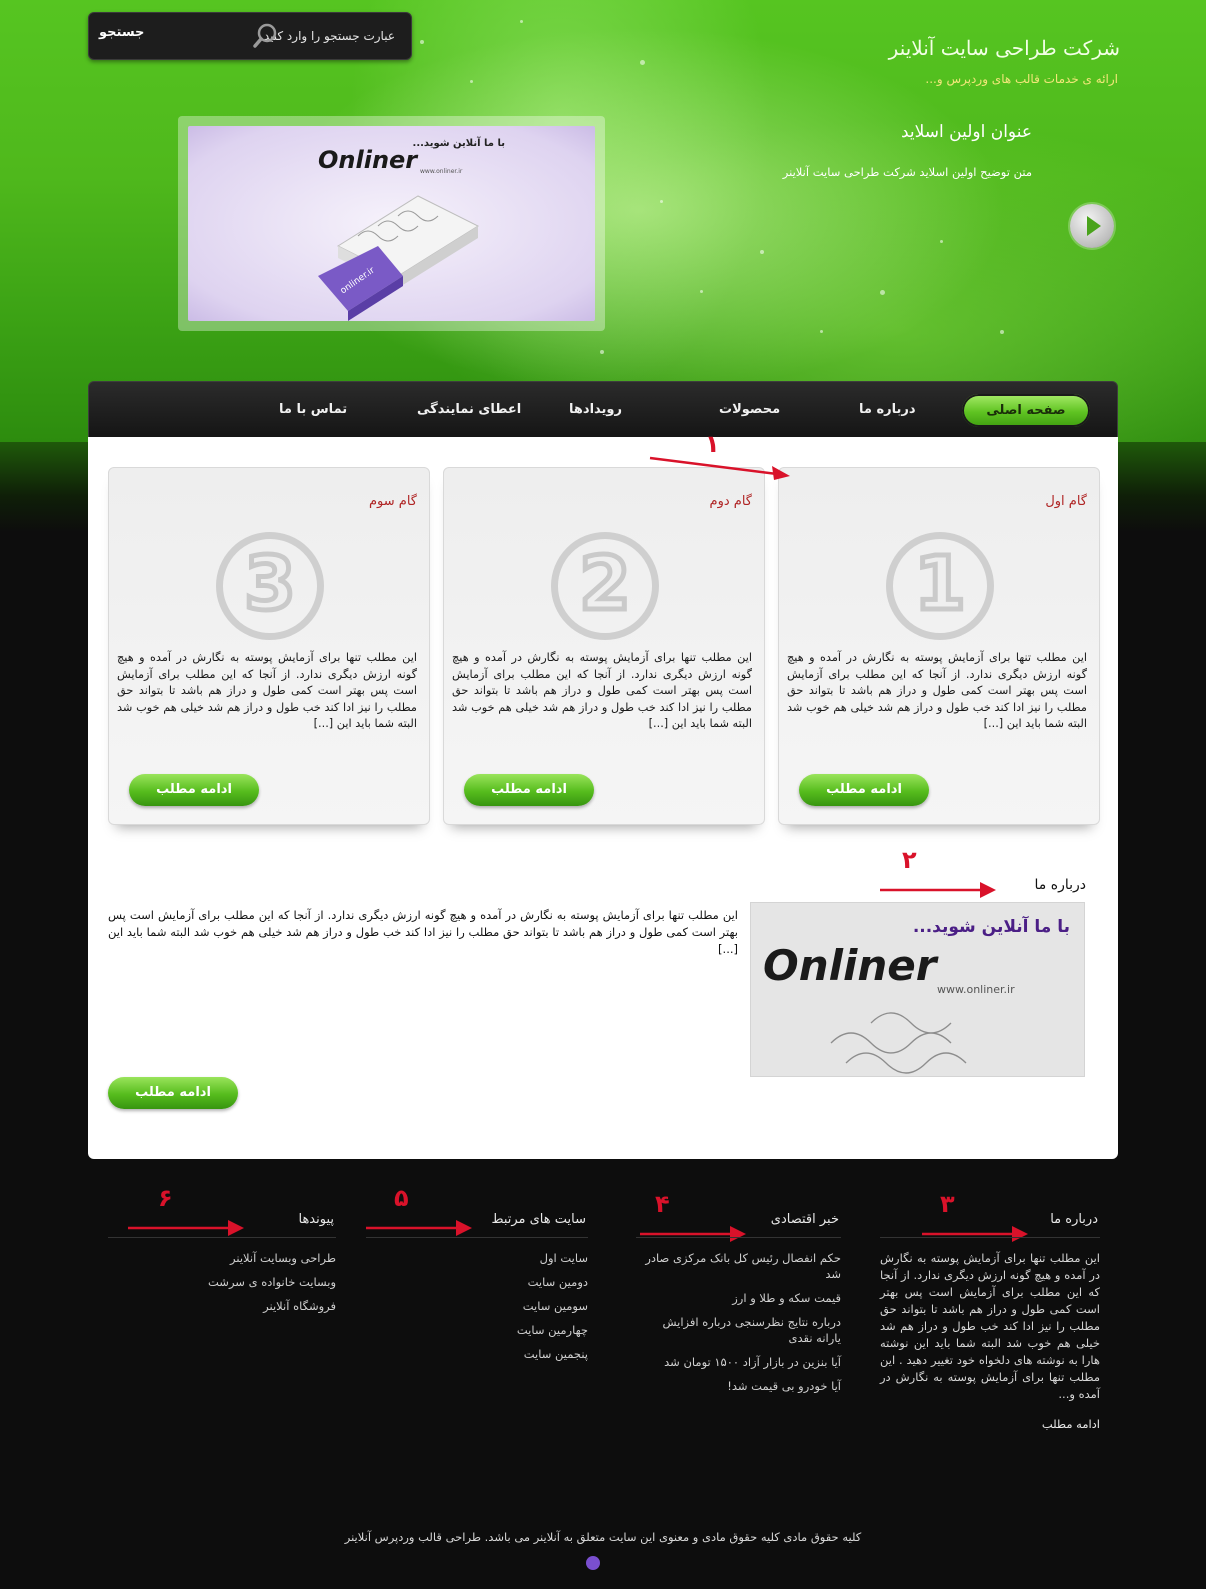  Describe the element at coordinates (222, 1220) in the screenshot. I see `footer-links-title: پیوندها` at that location.